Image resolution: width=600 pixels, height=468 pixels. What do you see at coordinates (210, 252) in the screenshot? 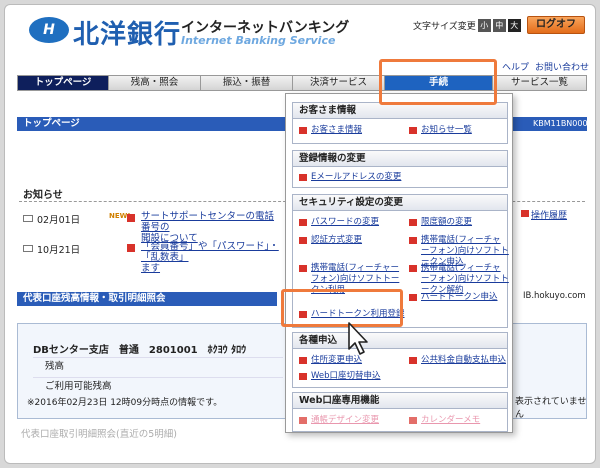
I see `notice-link-line1: 「会員番号」や「パスワード」・「乱数表」` at bounding box center [210, 252].